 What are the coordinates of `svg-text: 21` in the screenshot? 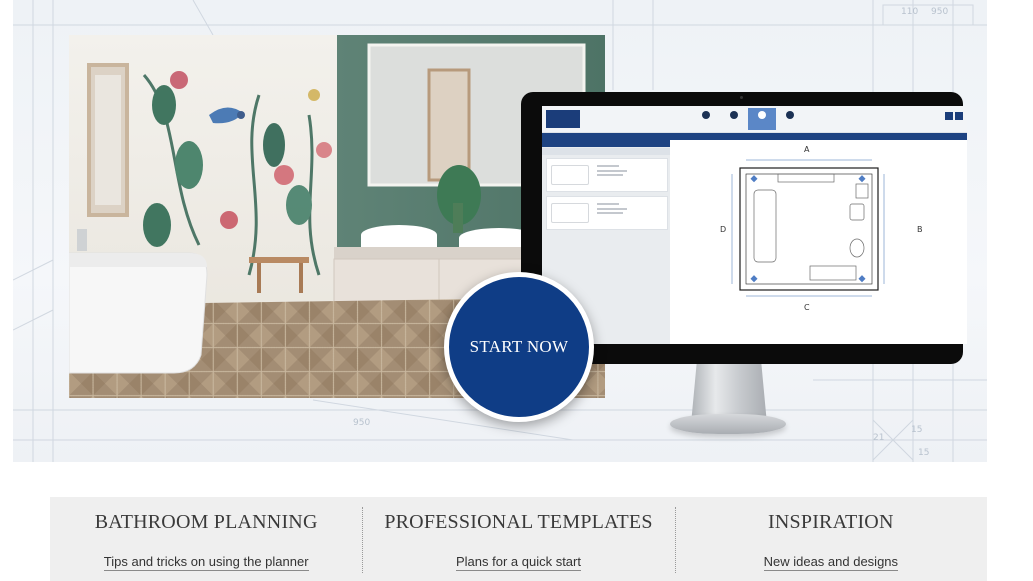 It's located at (878, 438).